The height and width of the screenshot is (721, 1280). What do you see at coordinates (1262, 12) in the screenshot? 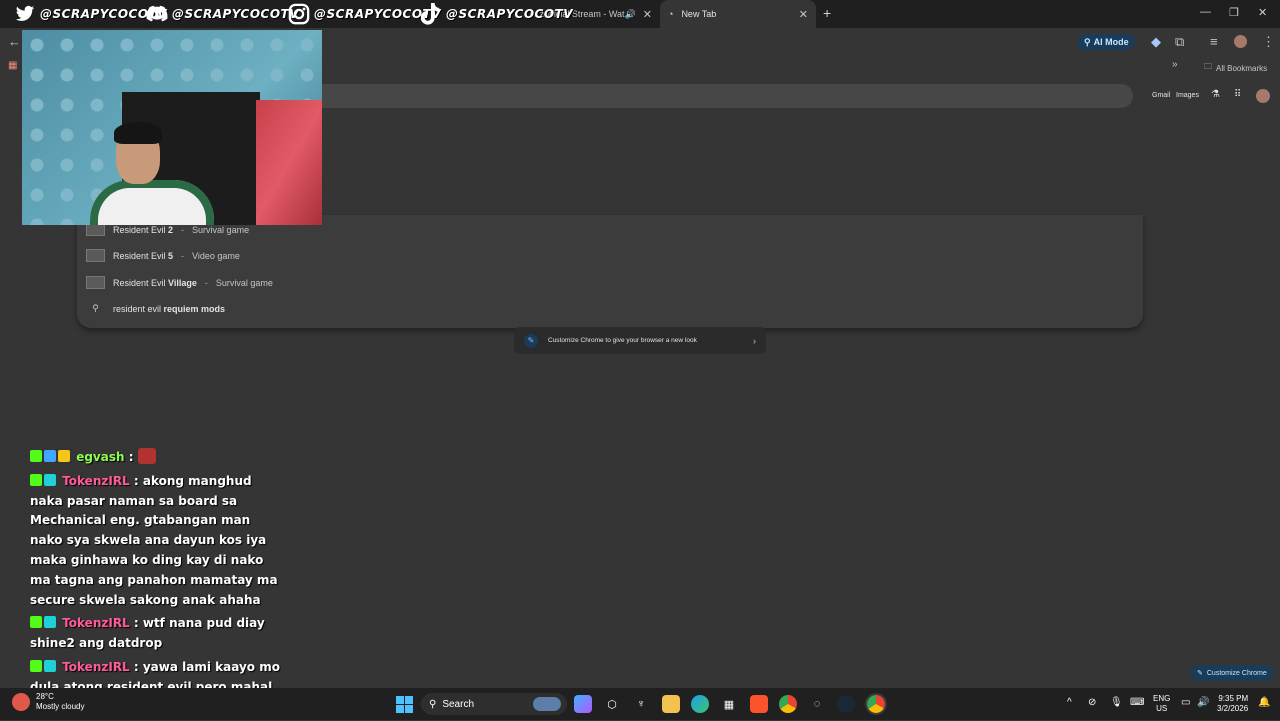
I see `close-window-icon: ✕` at bounding box center [1262, 12].